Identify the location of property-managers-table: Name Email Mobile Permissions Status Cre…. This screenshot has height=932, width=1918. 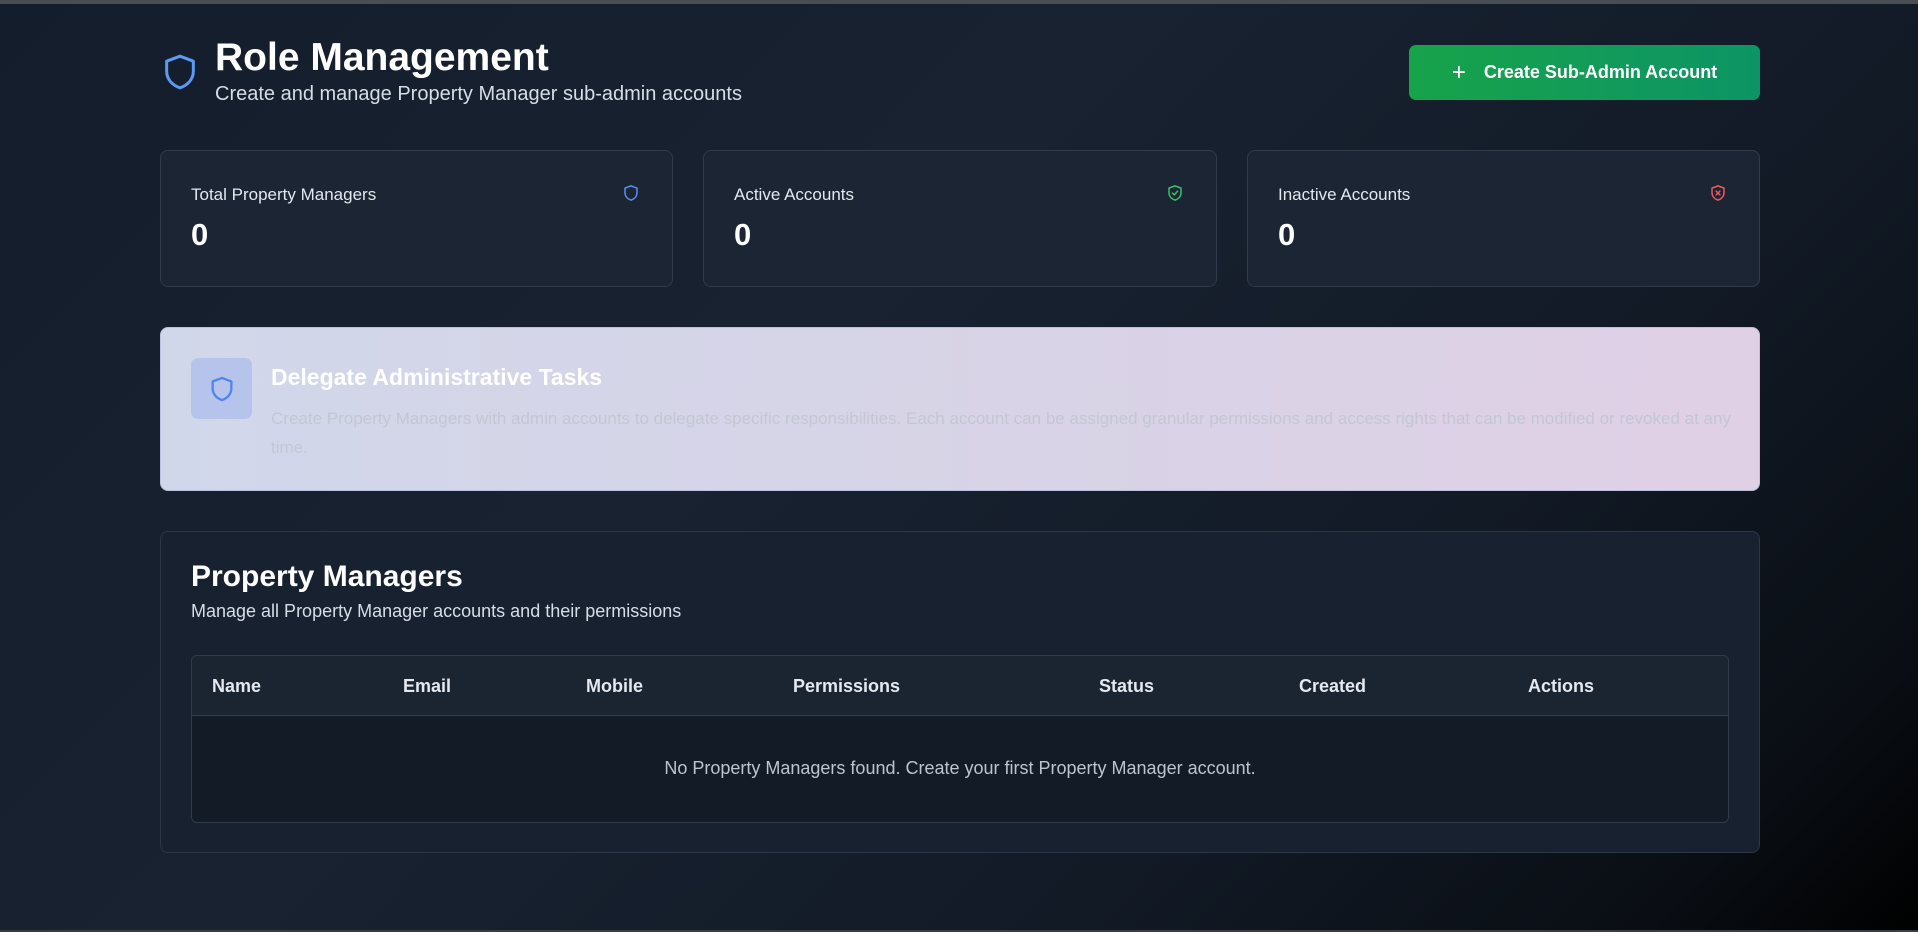
(960, 739).